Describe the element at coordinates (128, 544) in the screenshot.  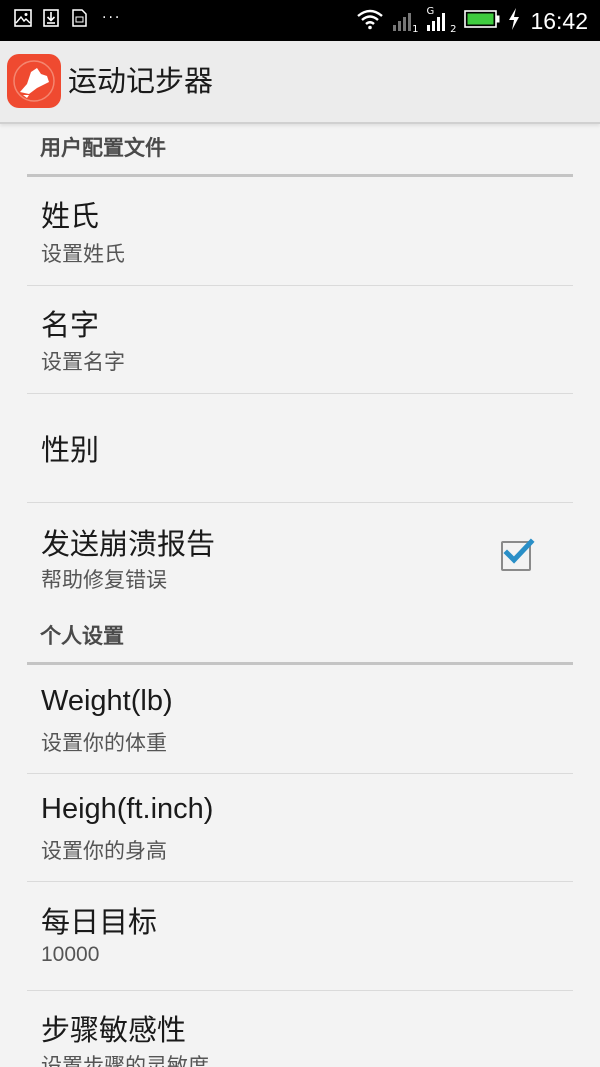
I see `pref-title: 发送崩溃报告` at that location.